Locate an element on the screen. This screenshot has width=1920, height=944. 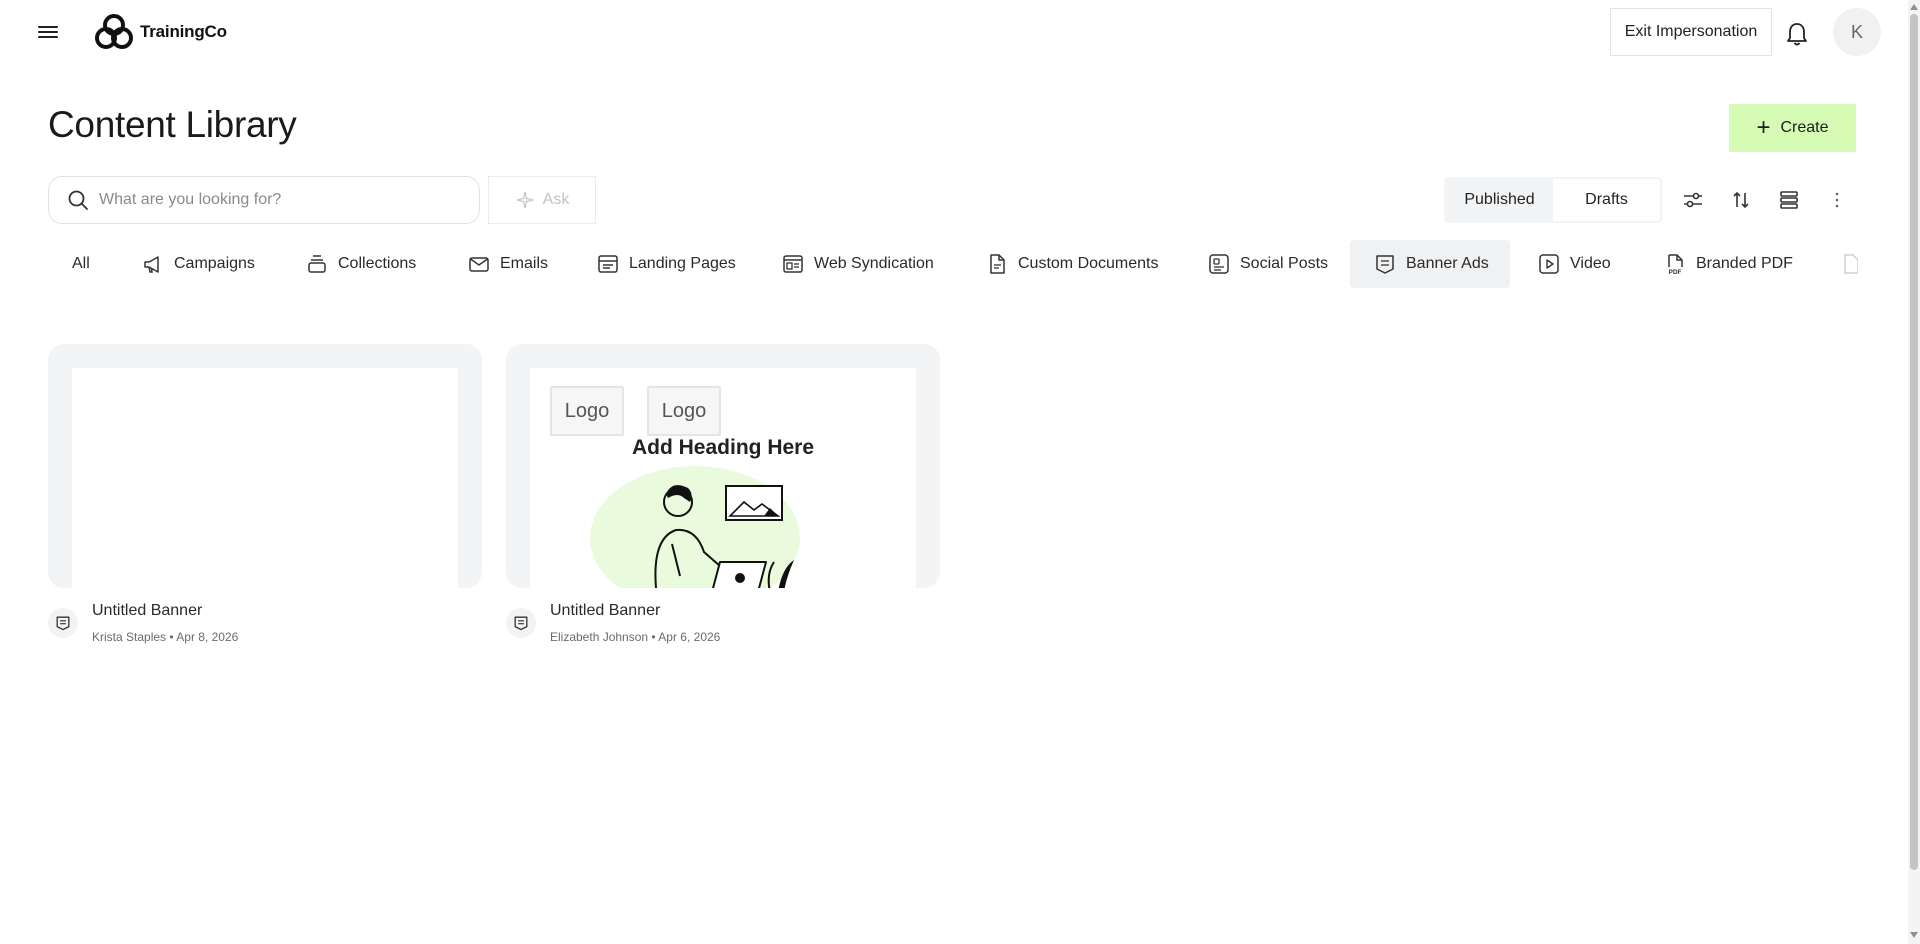
tab-web-syndication: Web Syndication is located at coordinates (862, 264).